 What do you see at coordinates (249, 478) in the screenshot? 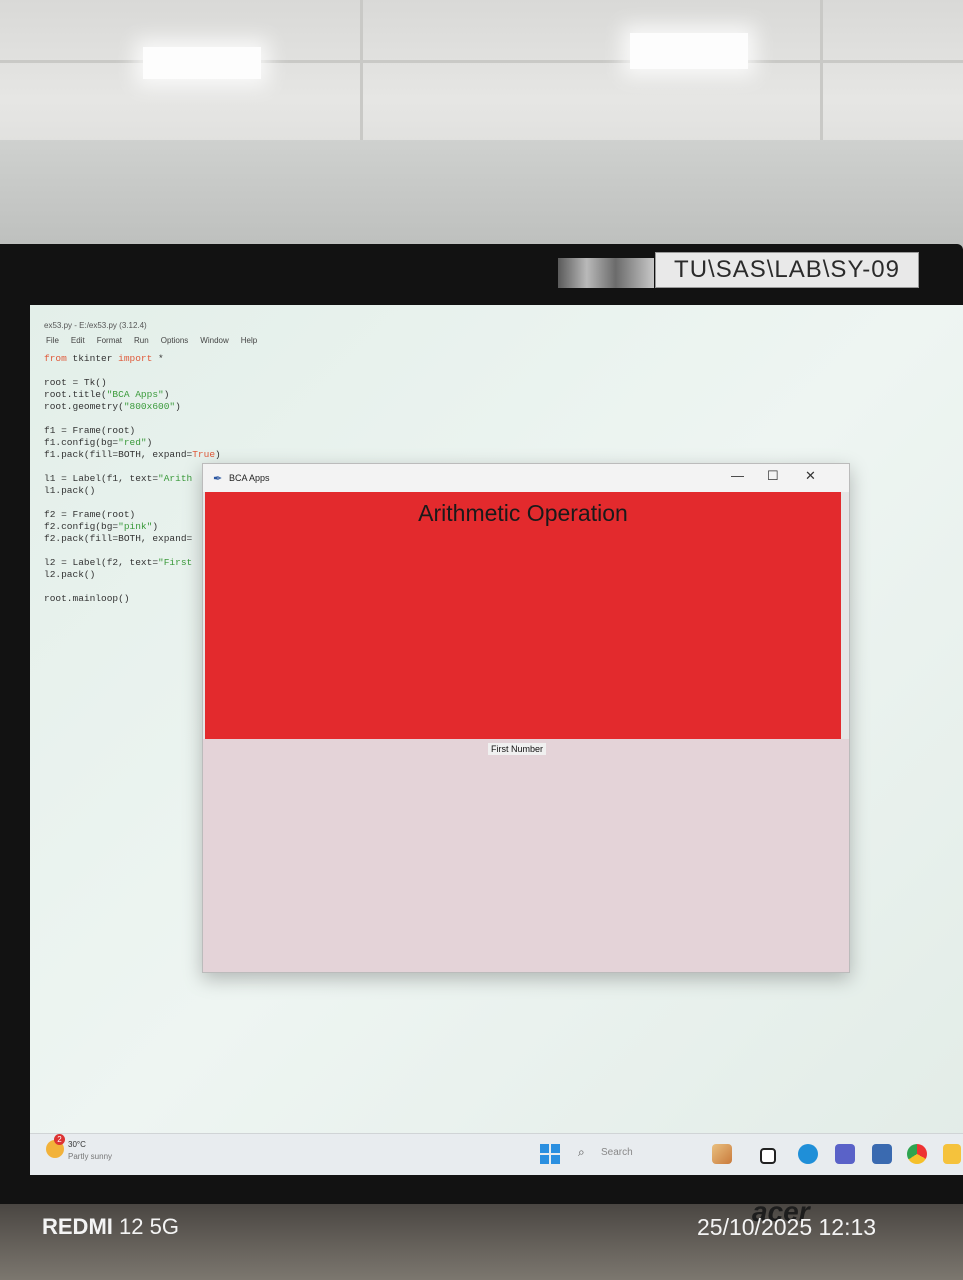
I see `tk-window-title: BCA Apps` at bounding box center [249, 478].